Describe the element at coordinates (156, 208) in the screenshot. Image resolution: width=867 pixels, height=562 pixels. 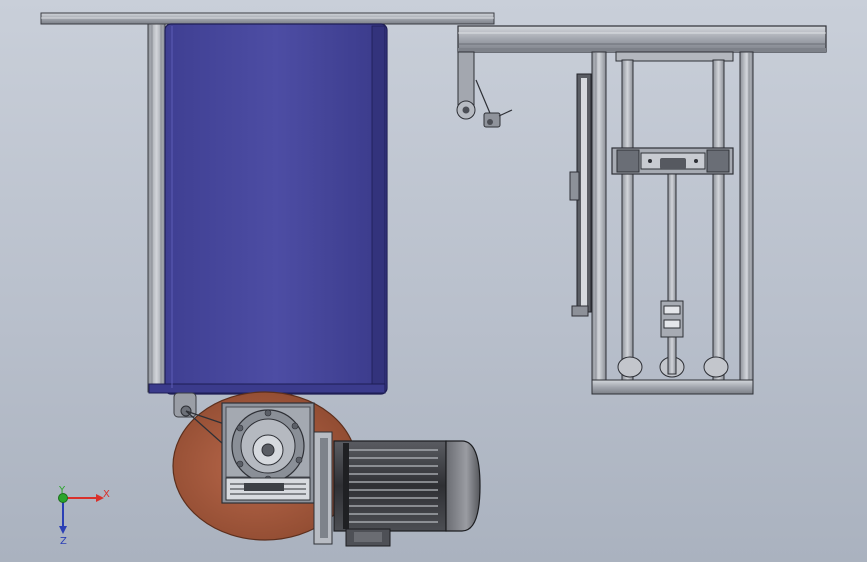
I see `left-frame-post` at that location.